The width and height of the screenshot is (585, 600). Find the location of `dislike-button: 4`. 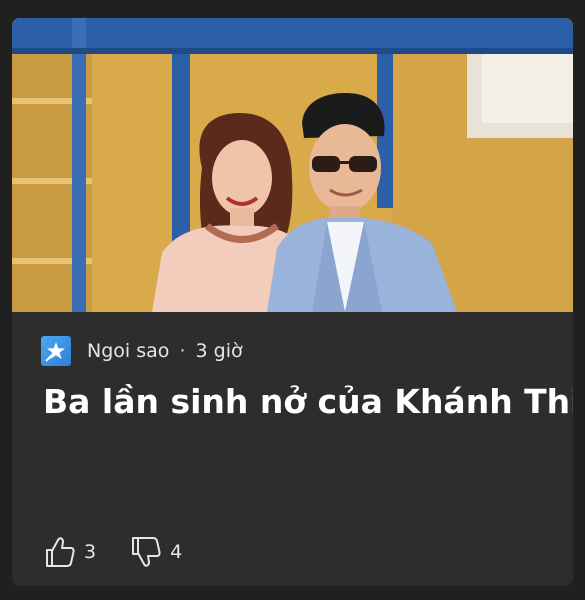

dislike-button: 4 is located at coordinates (156, 552).